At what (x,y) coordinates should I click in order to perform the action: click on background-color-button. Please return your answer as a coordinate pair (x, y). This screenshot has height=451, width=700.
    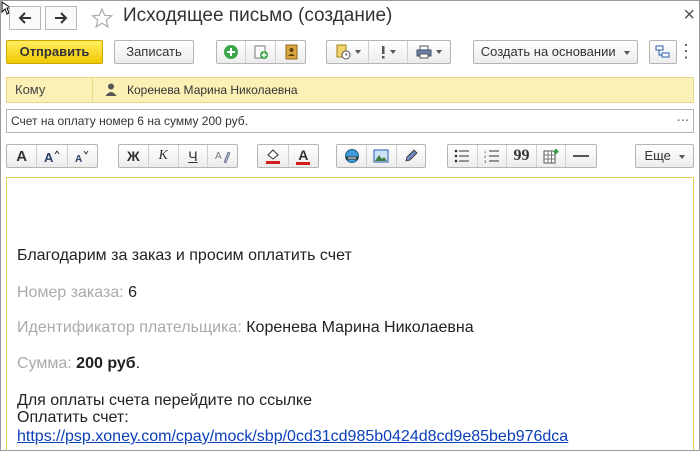
    Looking at the image, I should click on (273, 156).